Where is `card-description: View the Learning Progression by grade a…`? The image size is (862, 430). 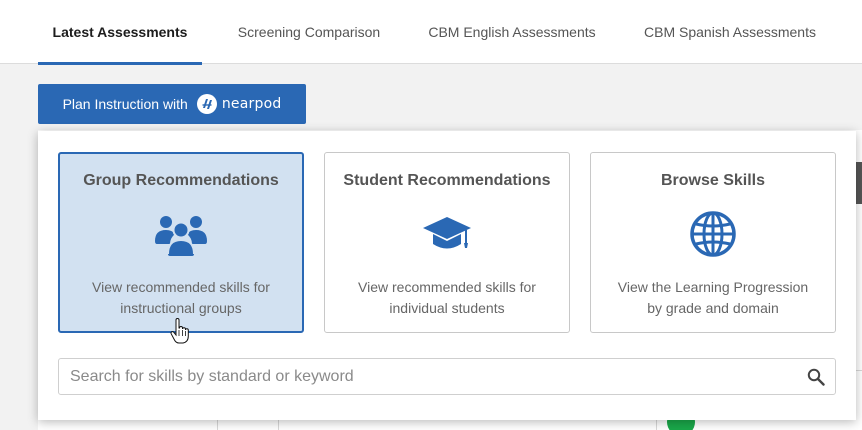 card-description: View the Learning Progression by grade a… is located at coordinates (713, 298).